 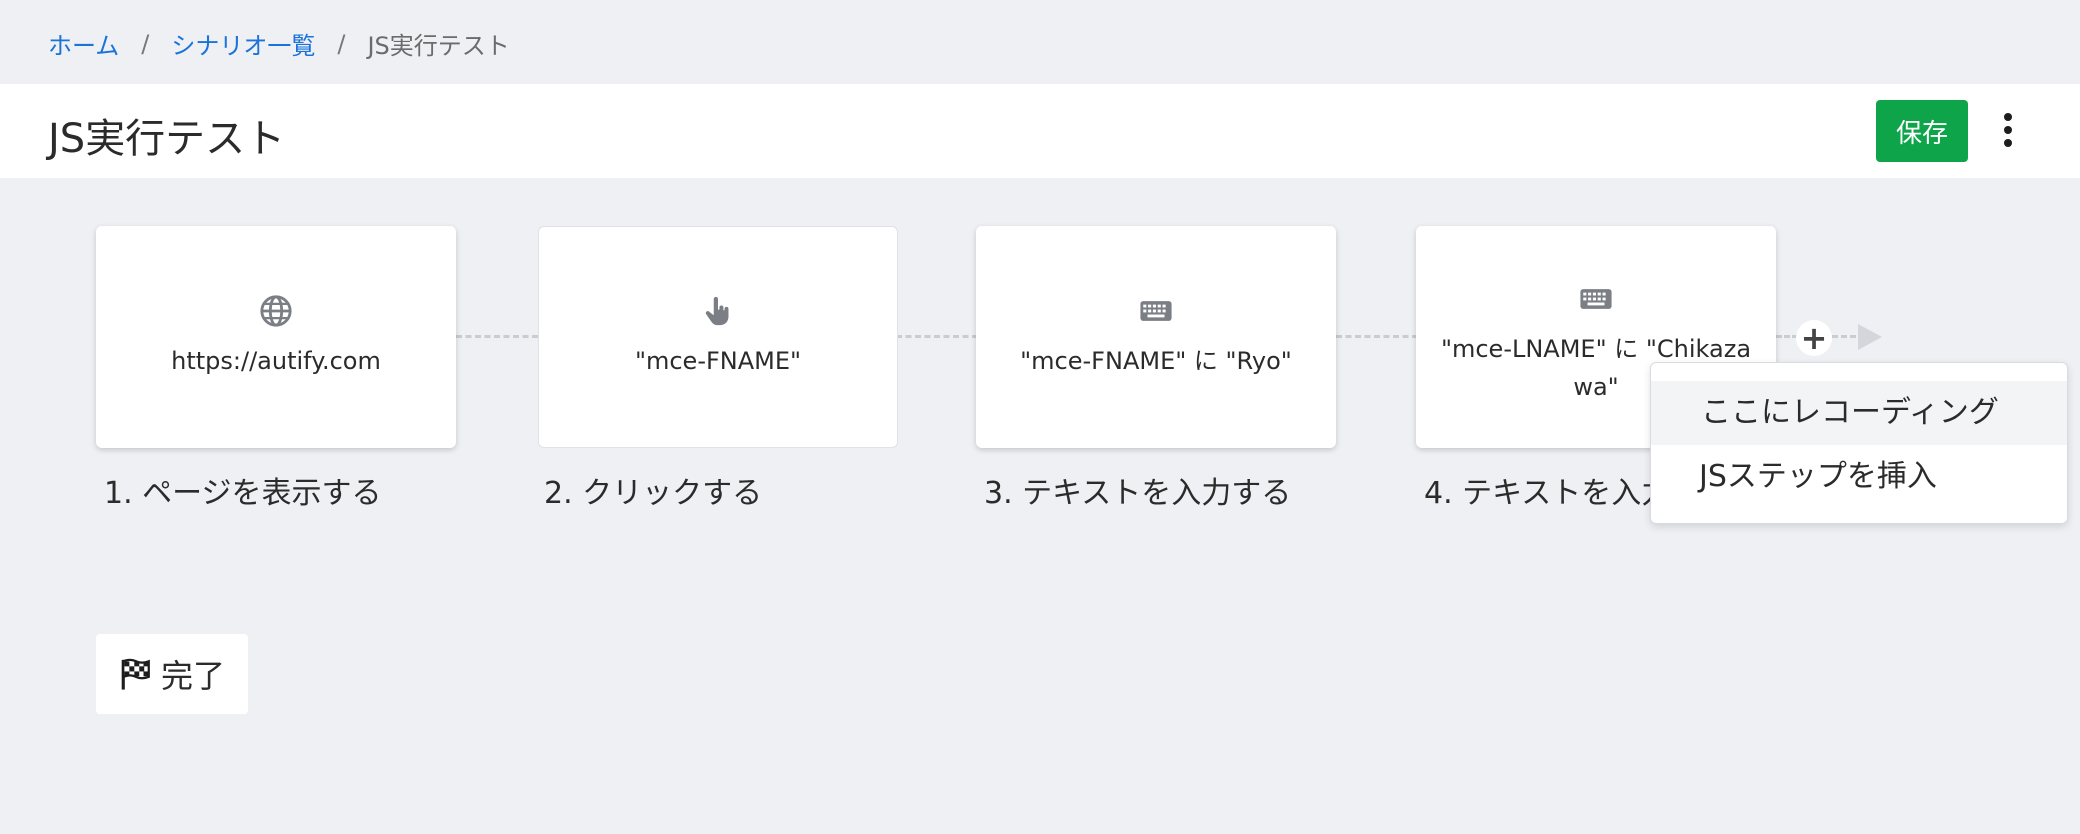 I want to click on breadcrumb-home-link: ホーム, so click(x=83, y=43).